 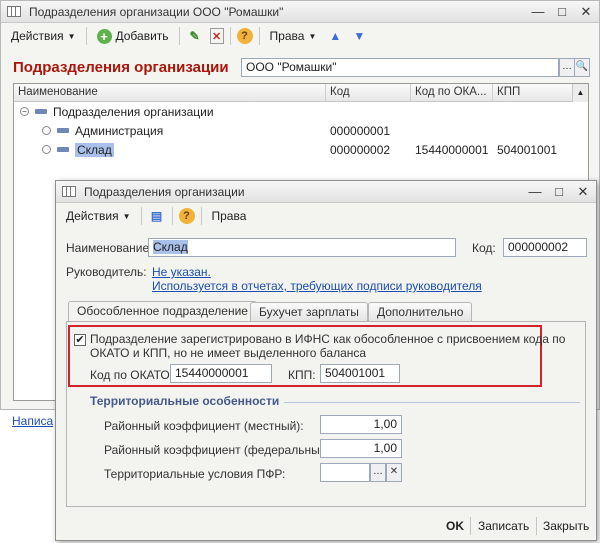 I want to click on search-icon: 🔍, so click(x=582, y=67).